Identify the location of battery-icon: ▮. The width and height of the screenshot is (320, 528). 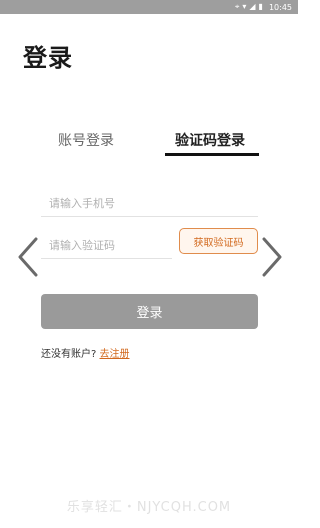
(260, 6).